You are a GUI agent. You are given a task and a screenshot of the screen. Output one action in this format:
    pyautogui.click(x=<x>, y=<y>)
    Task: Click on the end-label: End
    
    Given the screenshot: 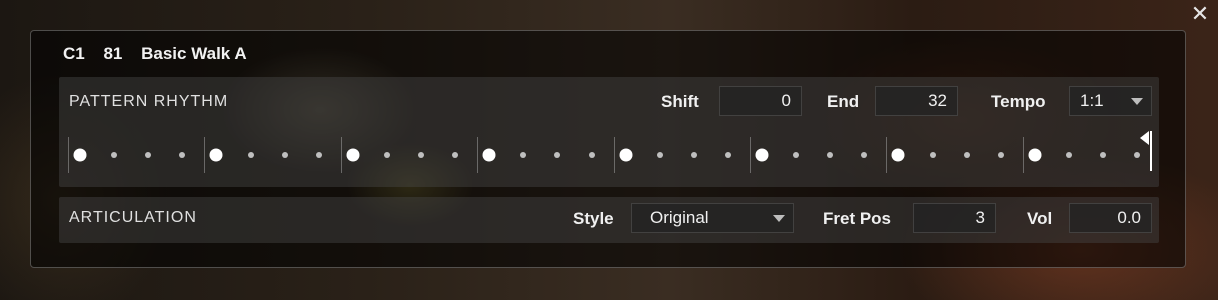 What is the action you would take?
    pyautogui.click(x=843, y=101)
    